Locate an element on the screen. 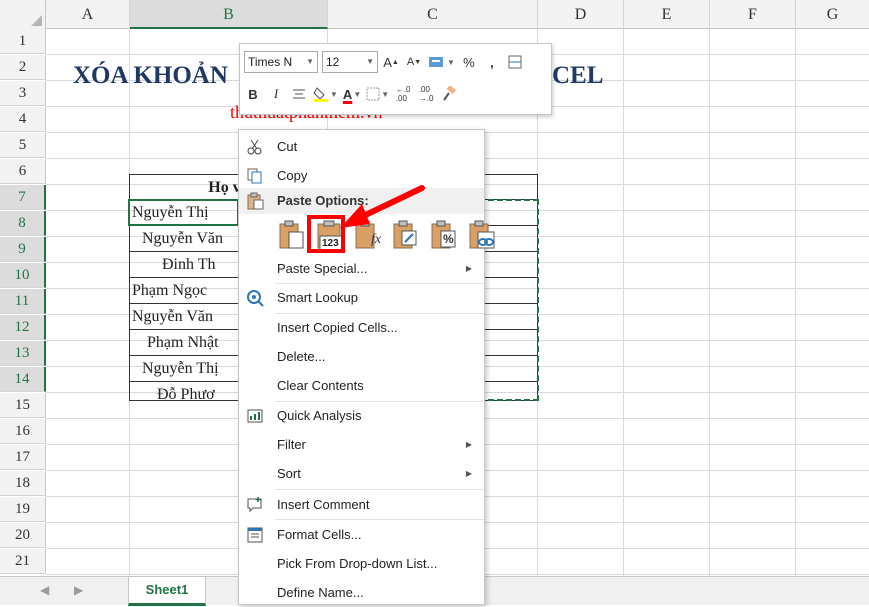  format-painter-icon is located at coordinates (449, 94).